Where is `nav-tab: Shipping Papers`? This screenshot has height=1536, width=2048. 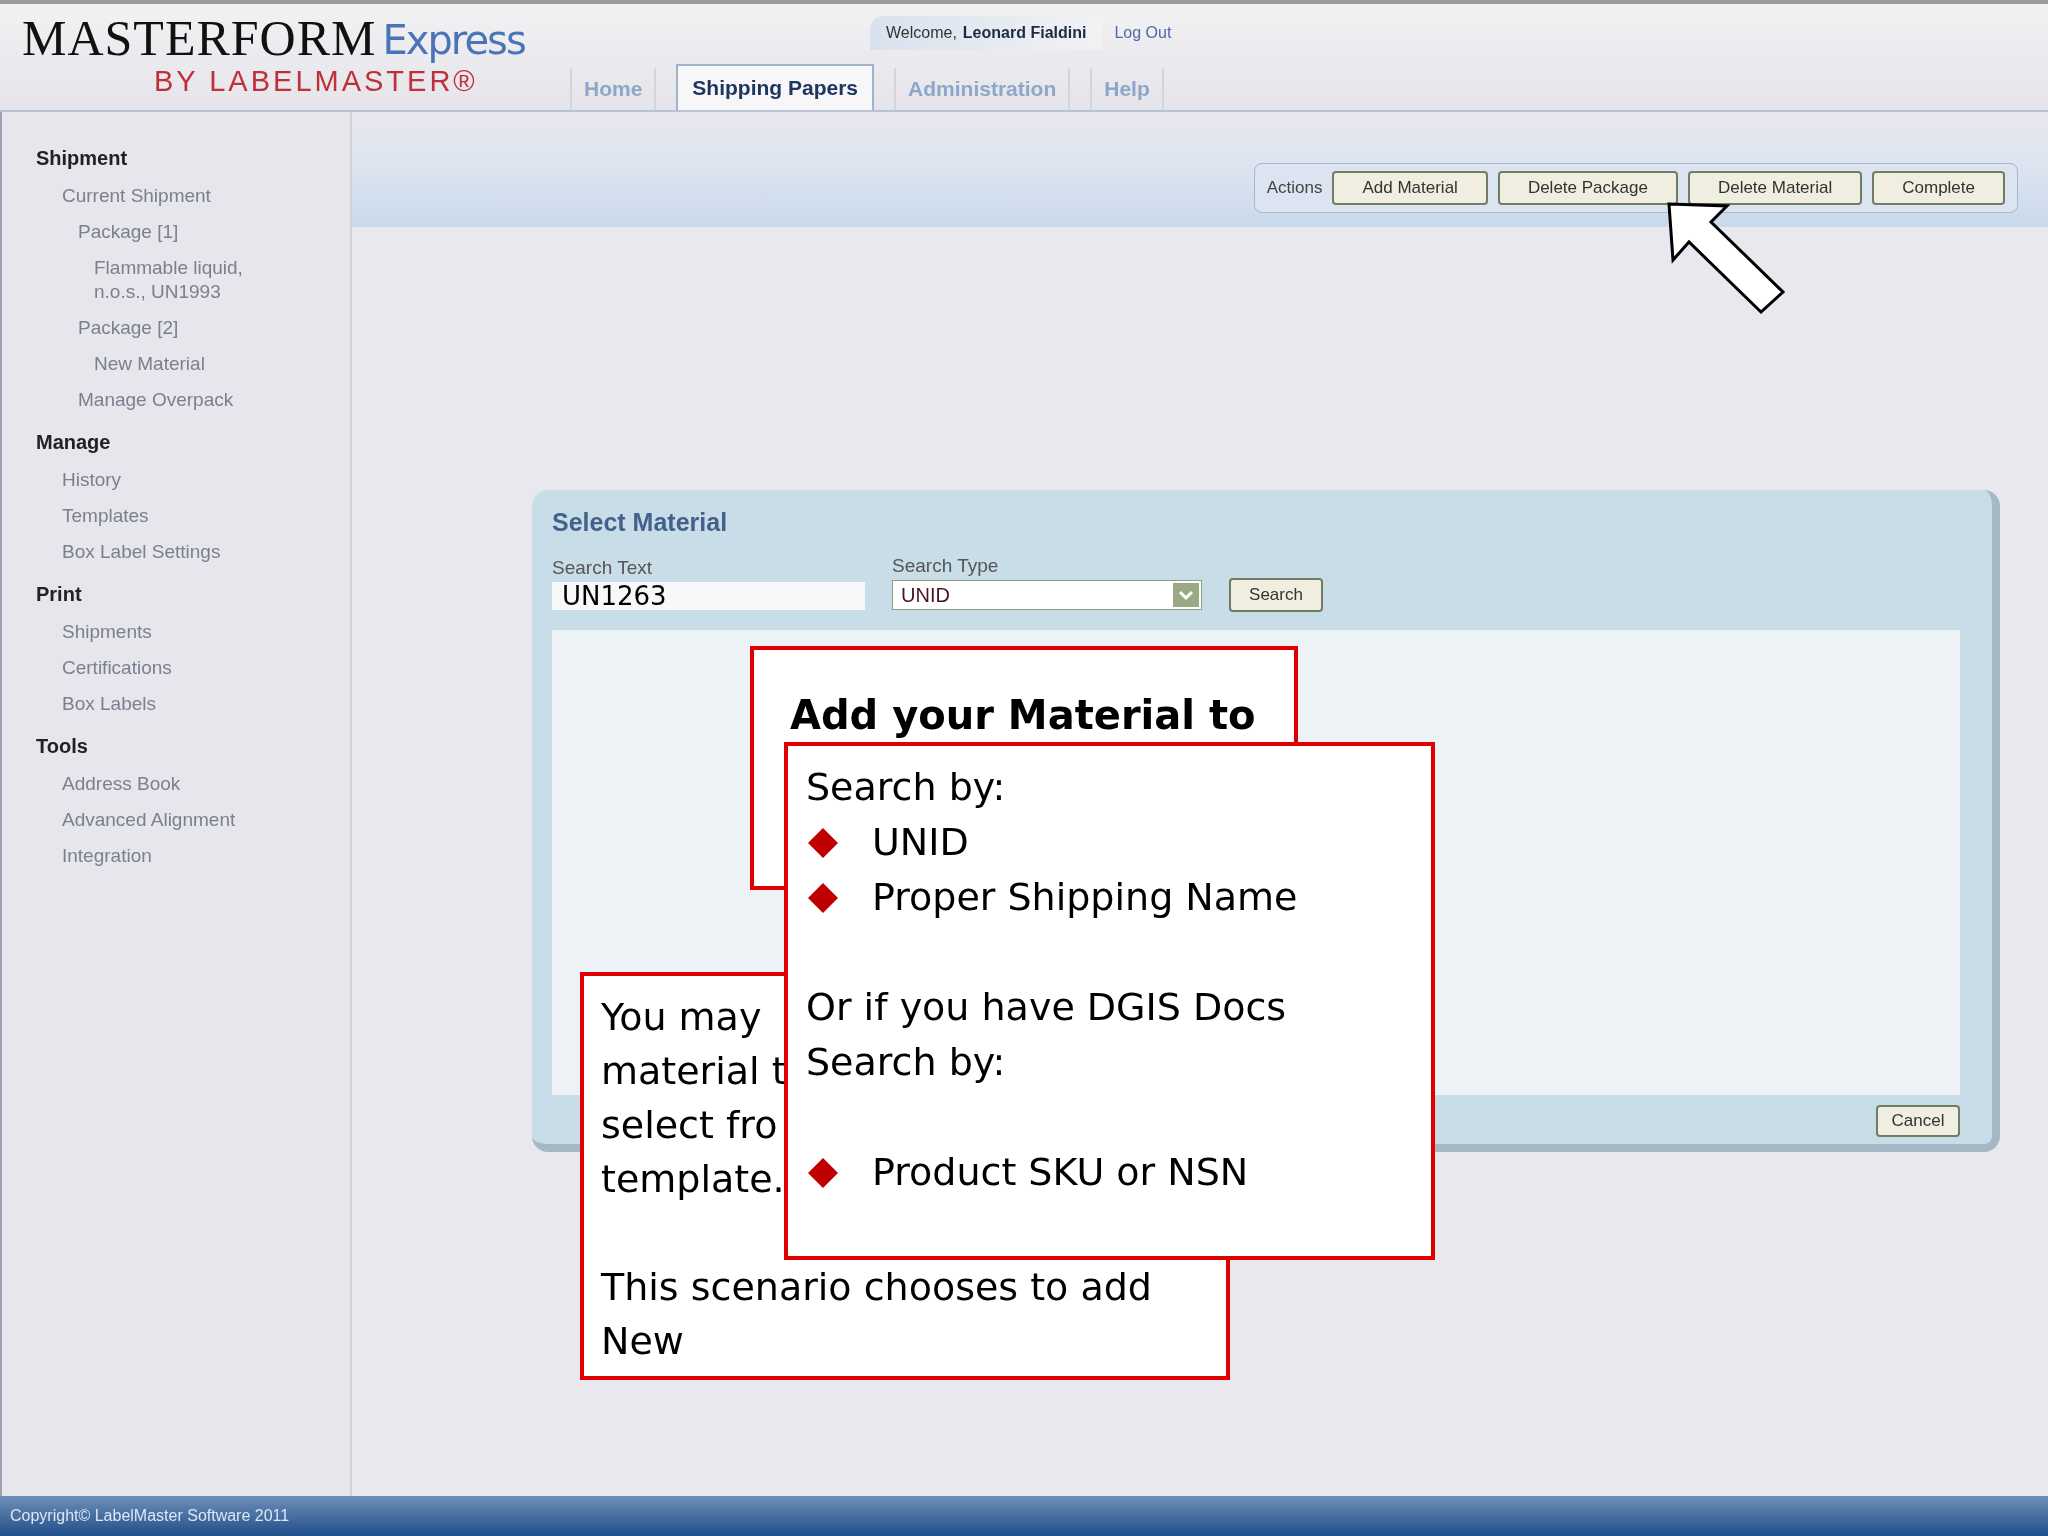
nav-tab: Shipping Papers is located at coordinates (775, 87).